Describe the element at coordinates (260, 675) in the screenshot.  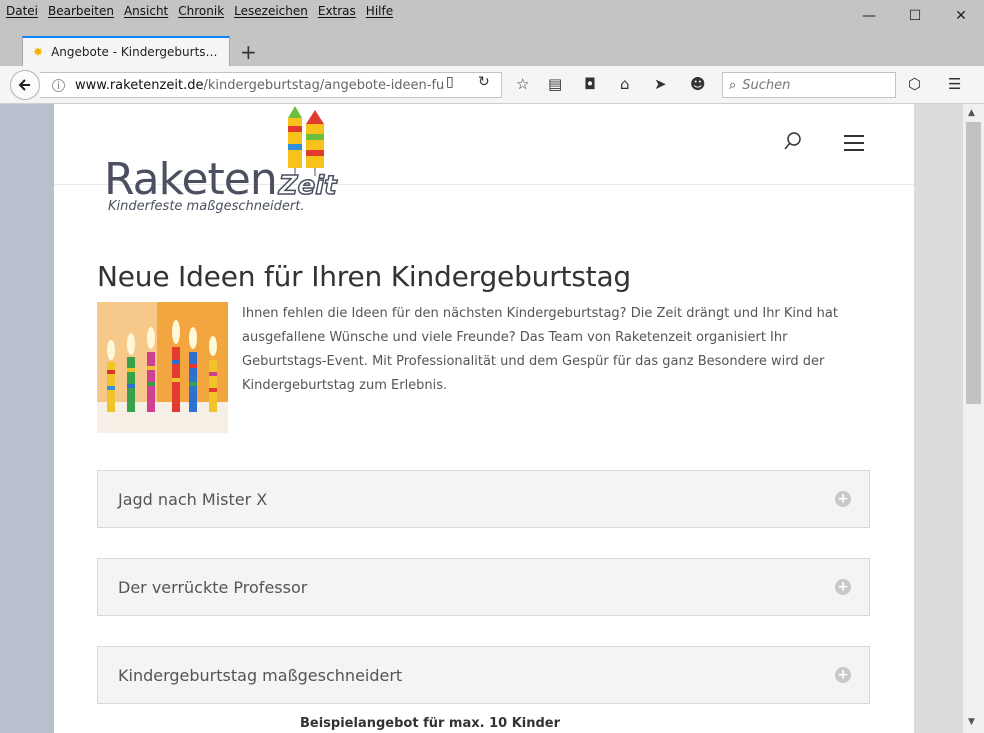
I see `accordion-title: Kindergeburtstag maßgeschneidert` at that location.